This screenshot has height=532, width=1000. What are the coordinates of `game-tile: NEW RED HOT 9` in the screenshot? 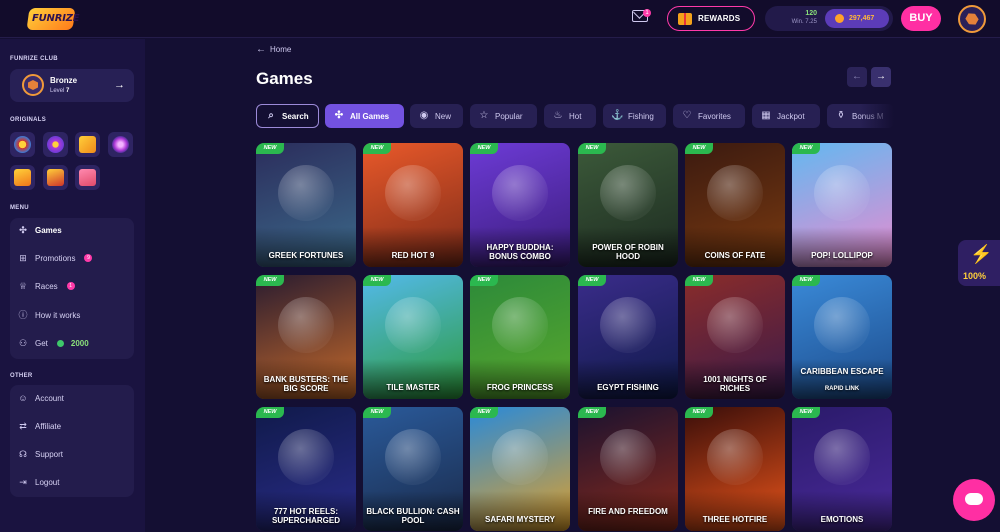 It's located at (413, 205).